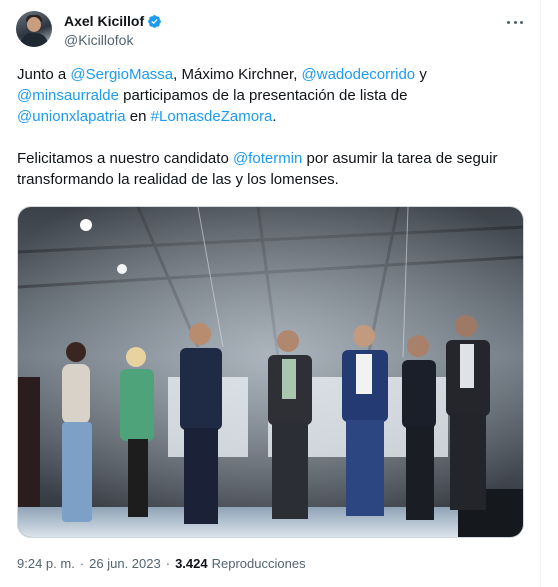 Image resolution: width=558 pixels, height=587 pixels. Describe the element at coordinates (359, 74) in the screenshot. I see `mention-wadodecorrido: @wadodecorrido` at that location.